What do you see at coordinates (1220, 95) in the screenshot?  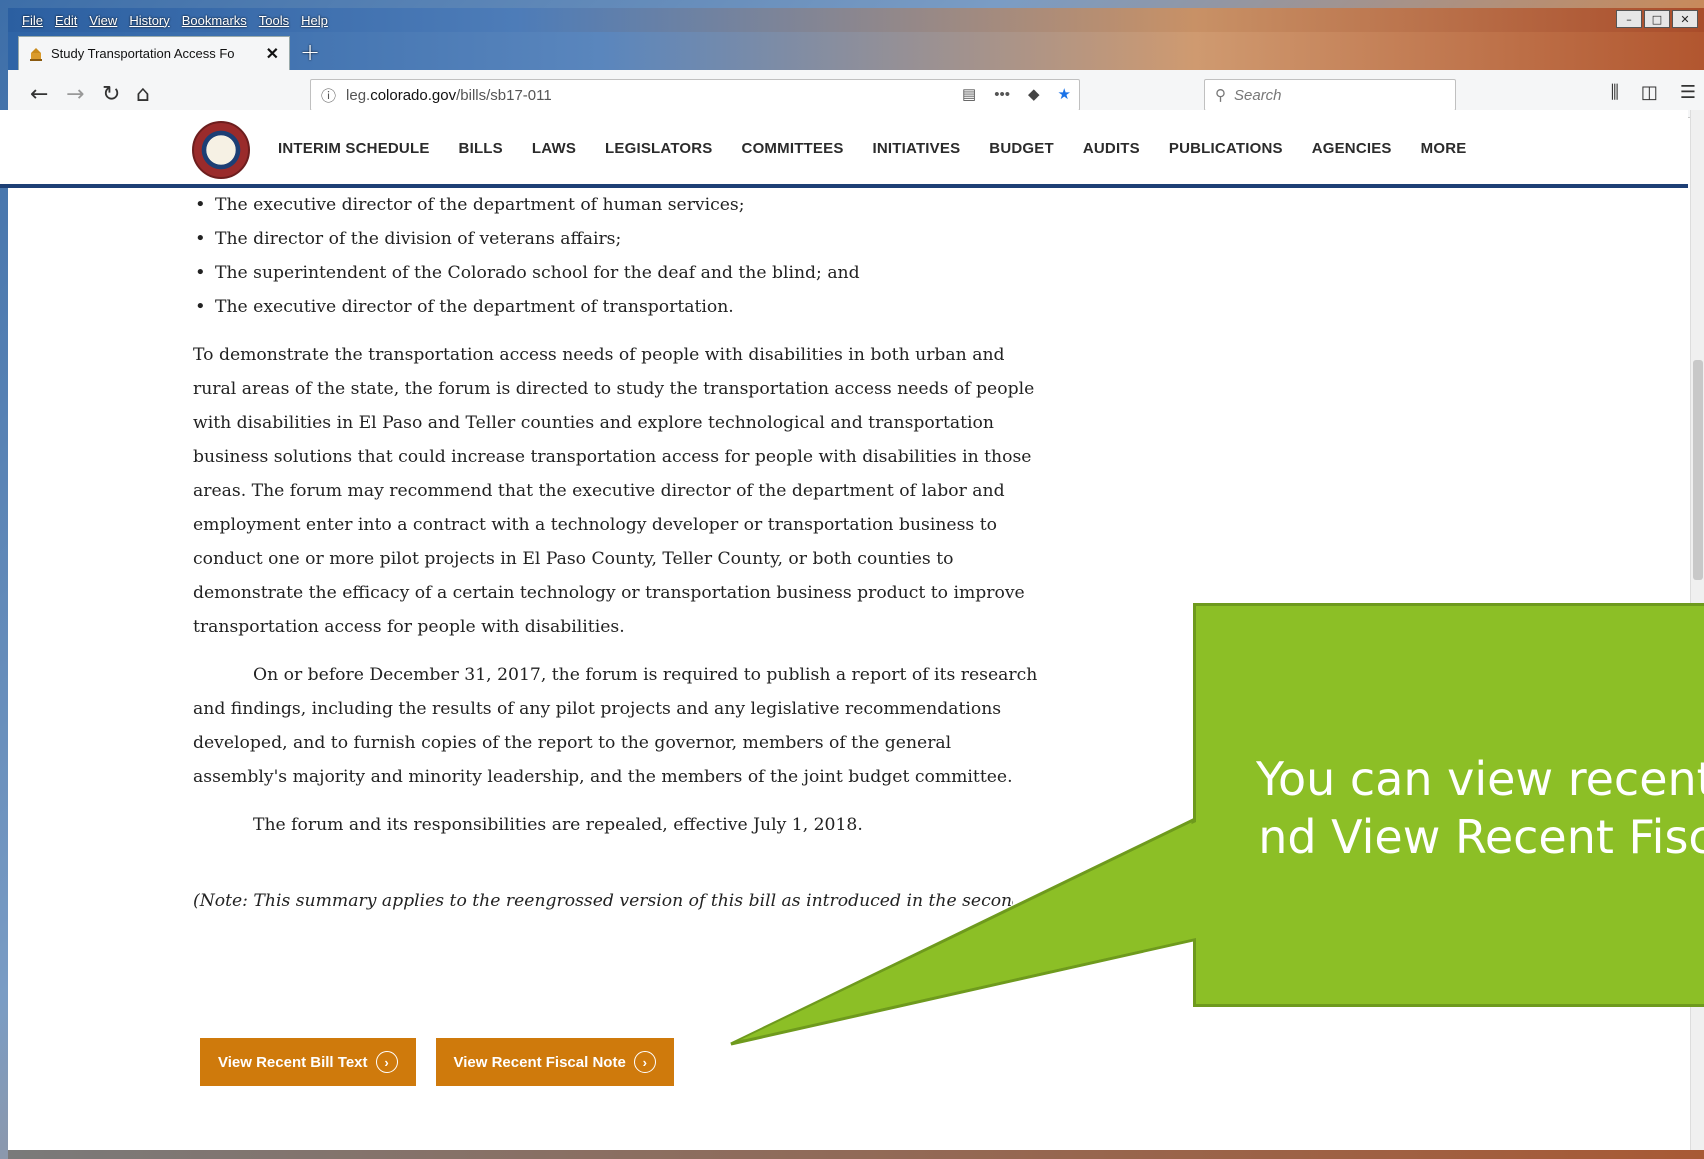 I see `search-icon: ⚲` at bounding box center [1220, 95].